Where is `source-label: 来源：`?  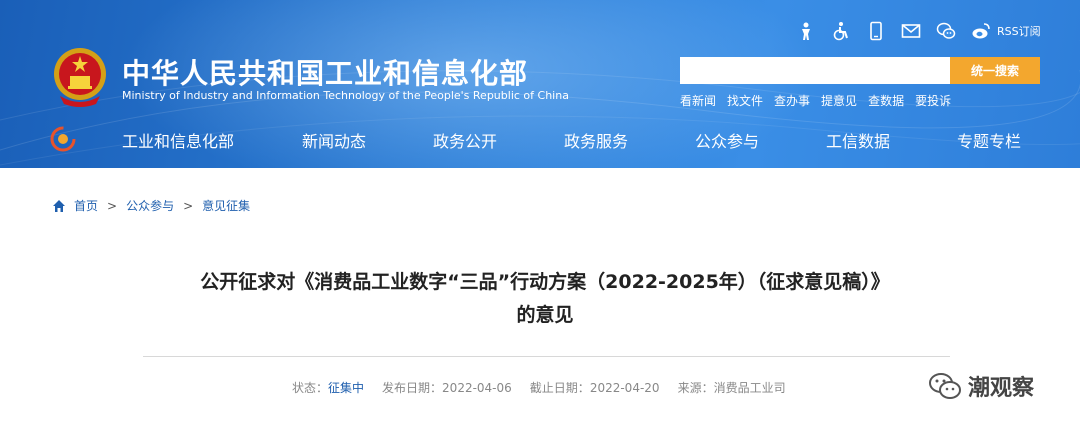 source-label: 来源： is located at coordinates (695, 388).